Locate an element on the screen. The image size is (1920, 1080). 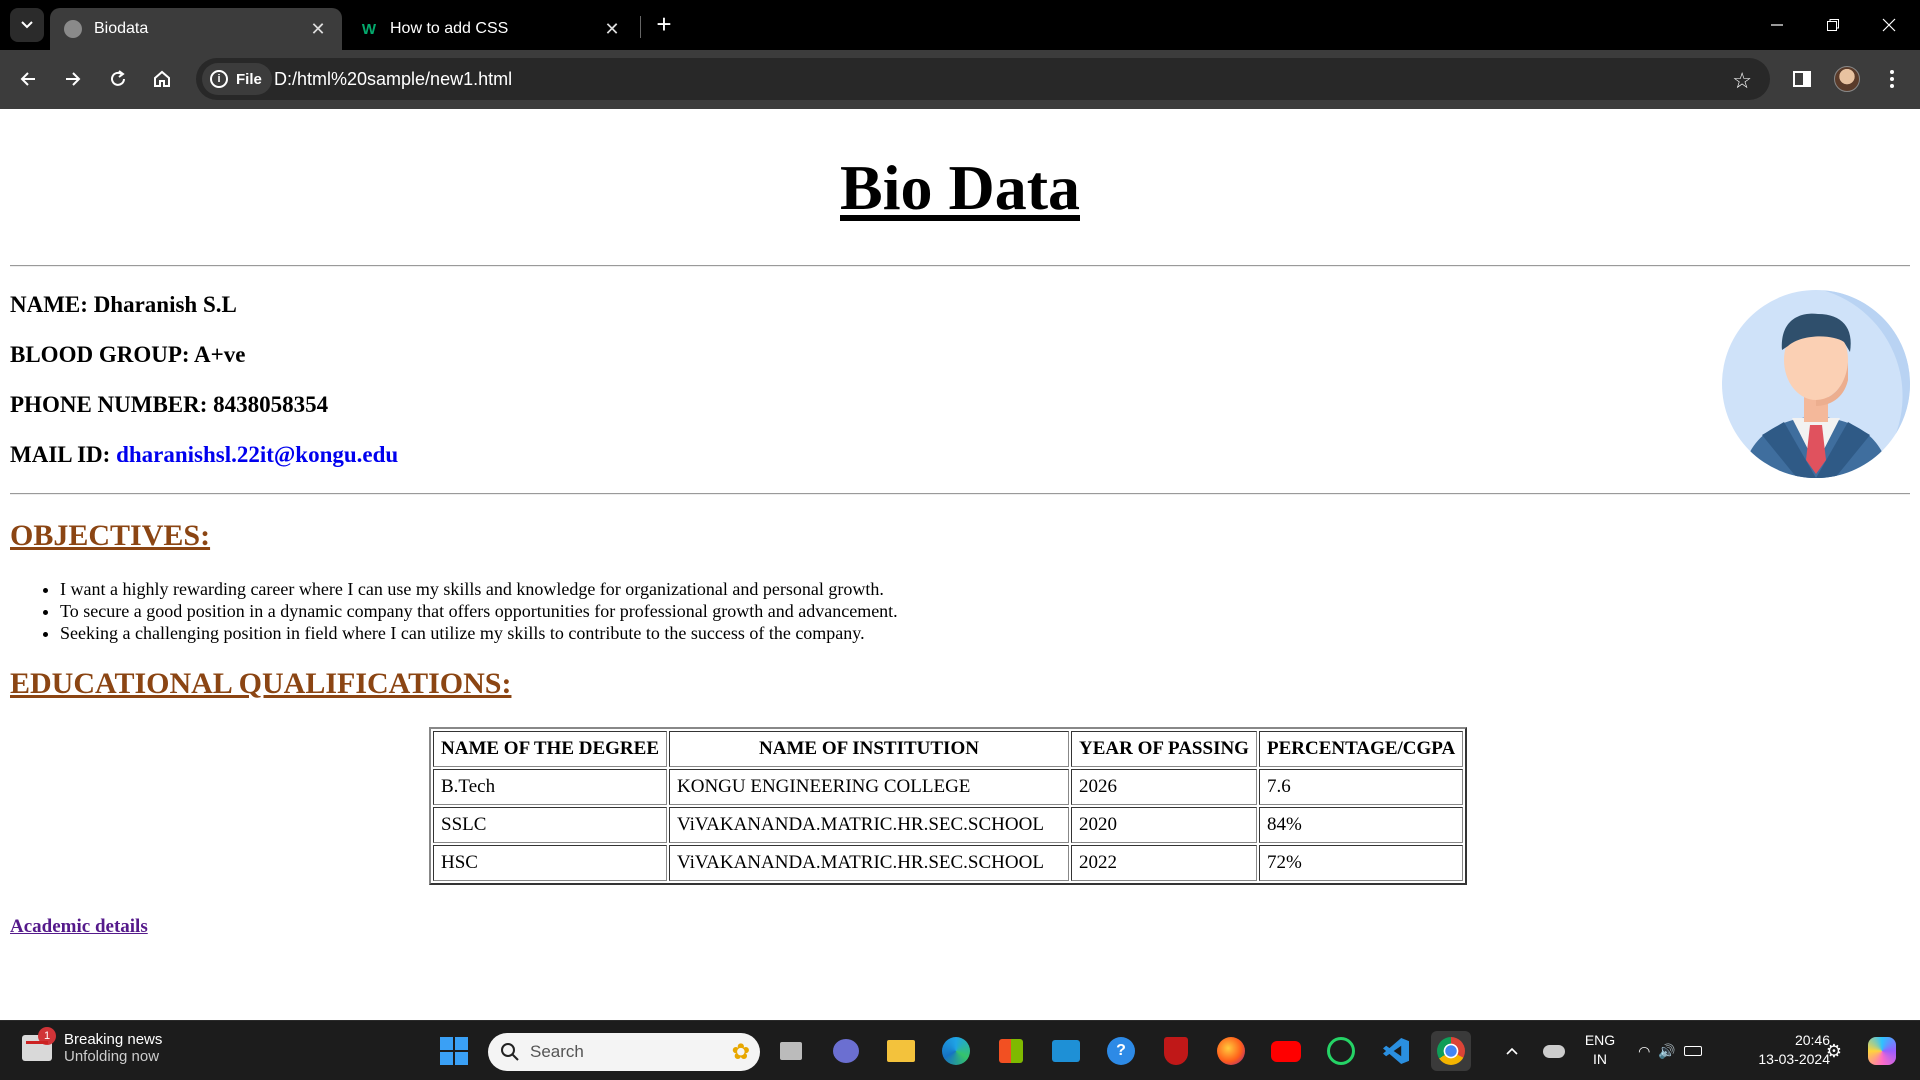
table-cell: 2020 is located at coordinates (1164, 825).